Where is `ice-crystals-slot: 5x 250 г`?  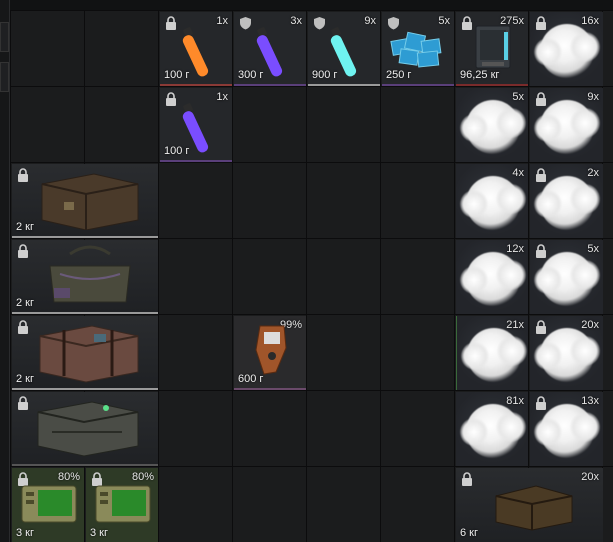 ice-crystals-slot: 5x 250 г is located at coordinates (418, 49).